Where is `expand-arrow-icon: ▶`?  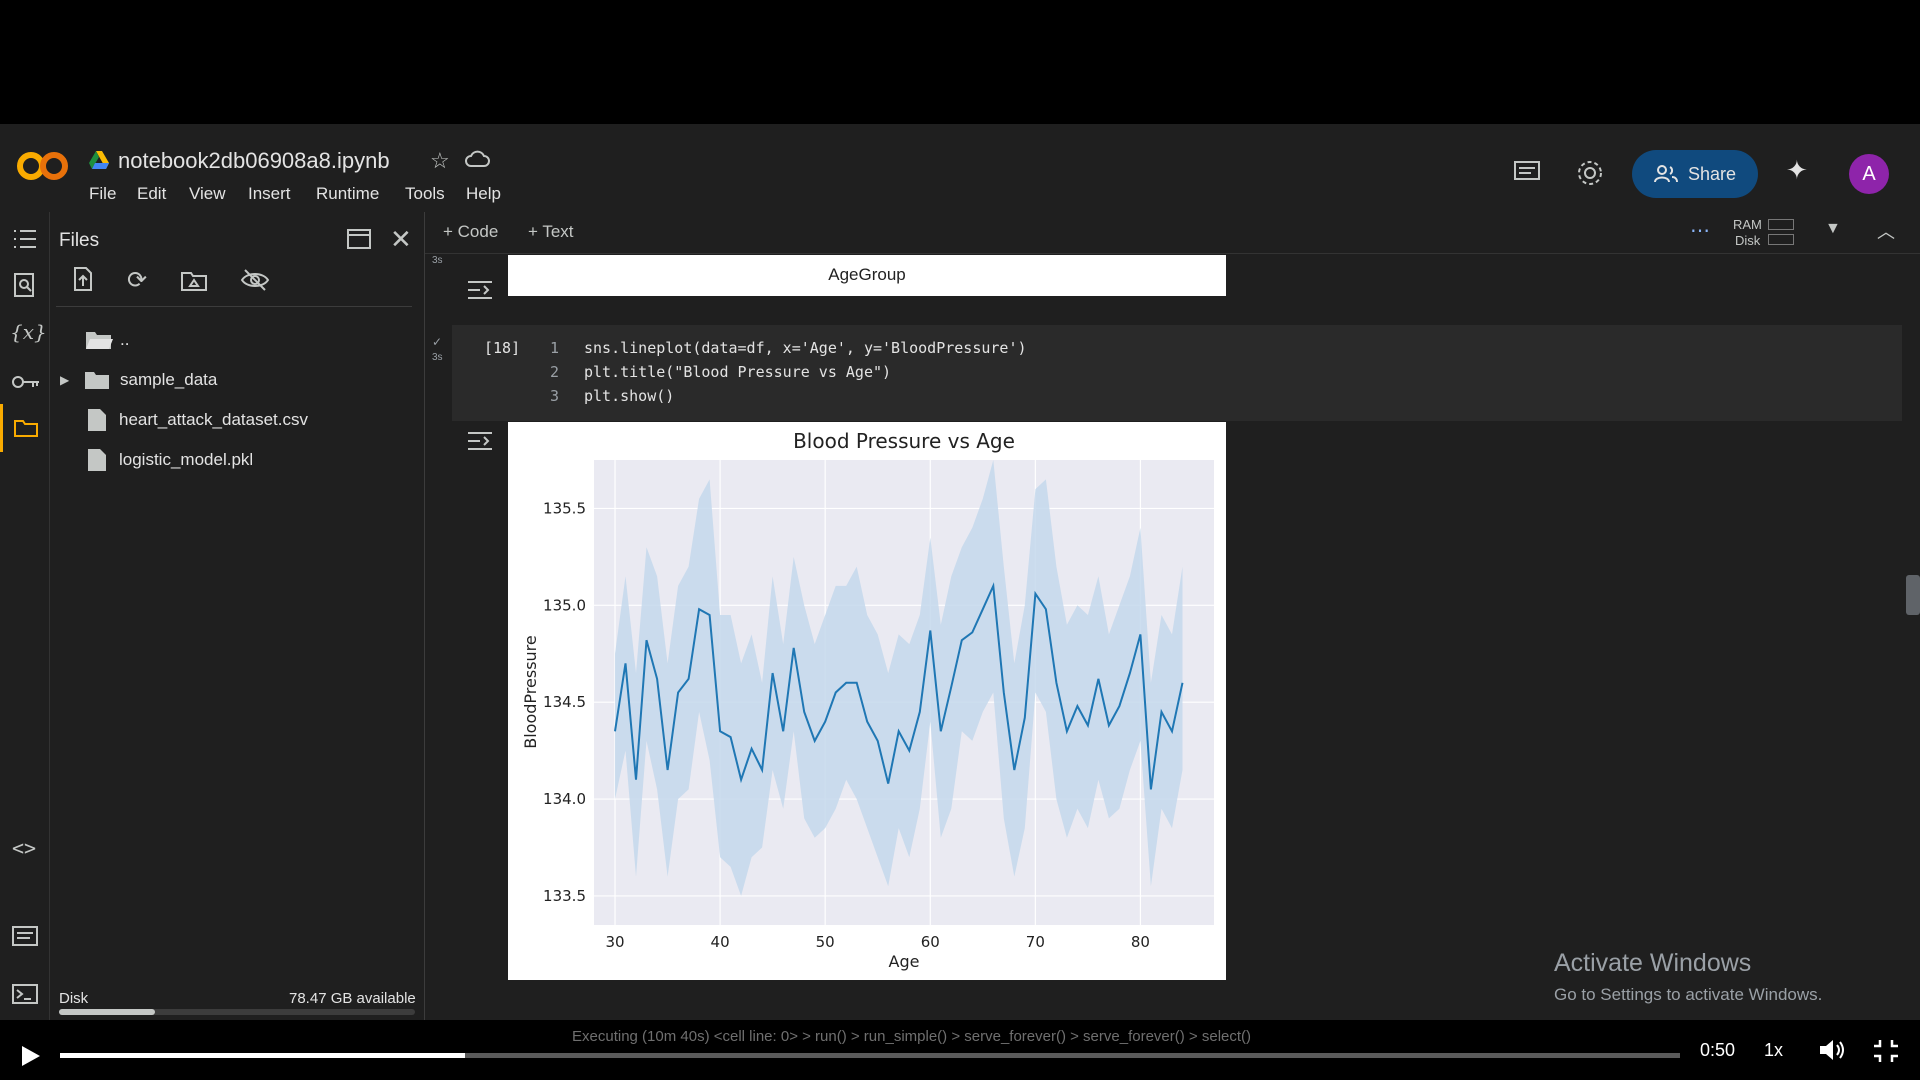 expand-arrow-icon: ▶ is located at coordinates (72, 380).